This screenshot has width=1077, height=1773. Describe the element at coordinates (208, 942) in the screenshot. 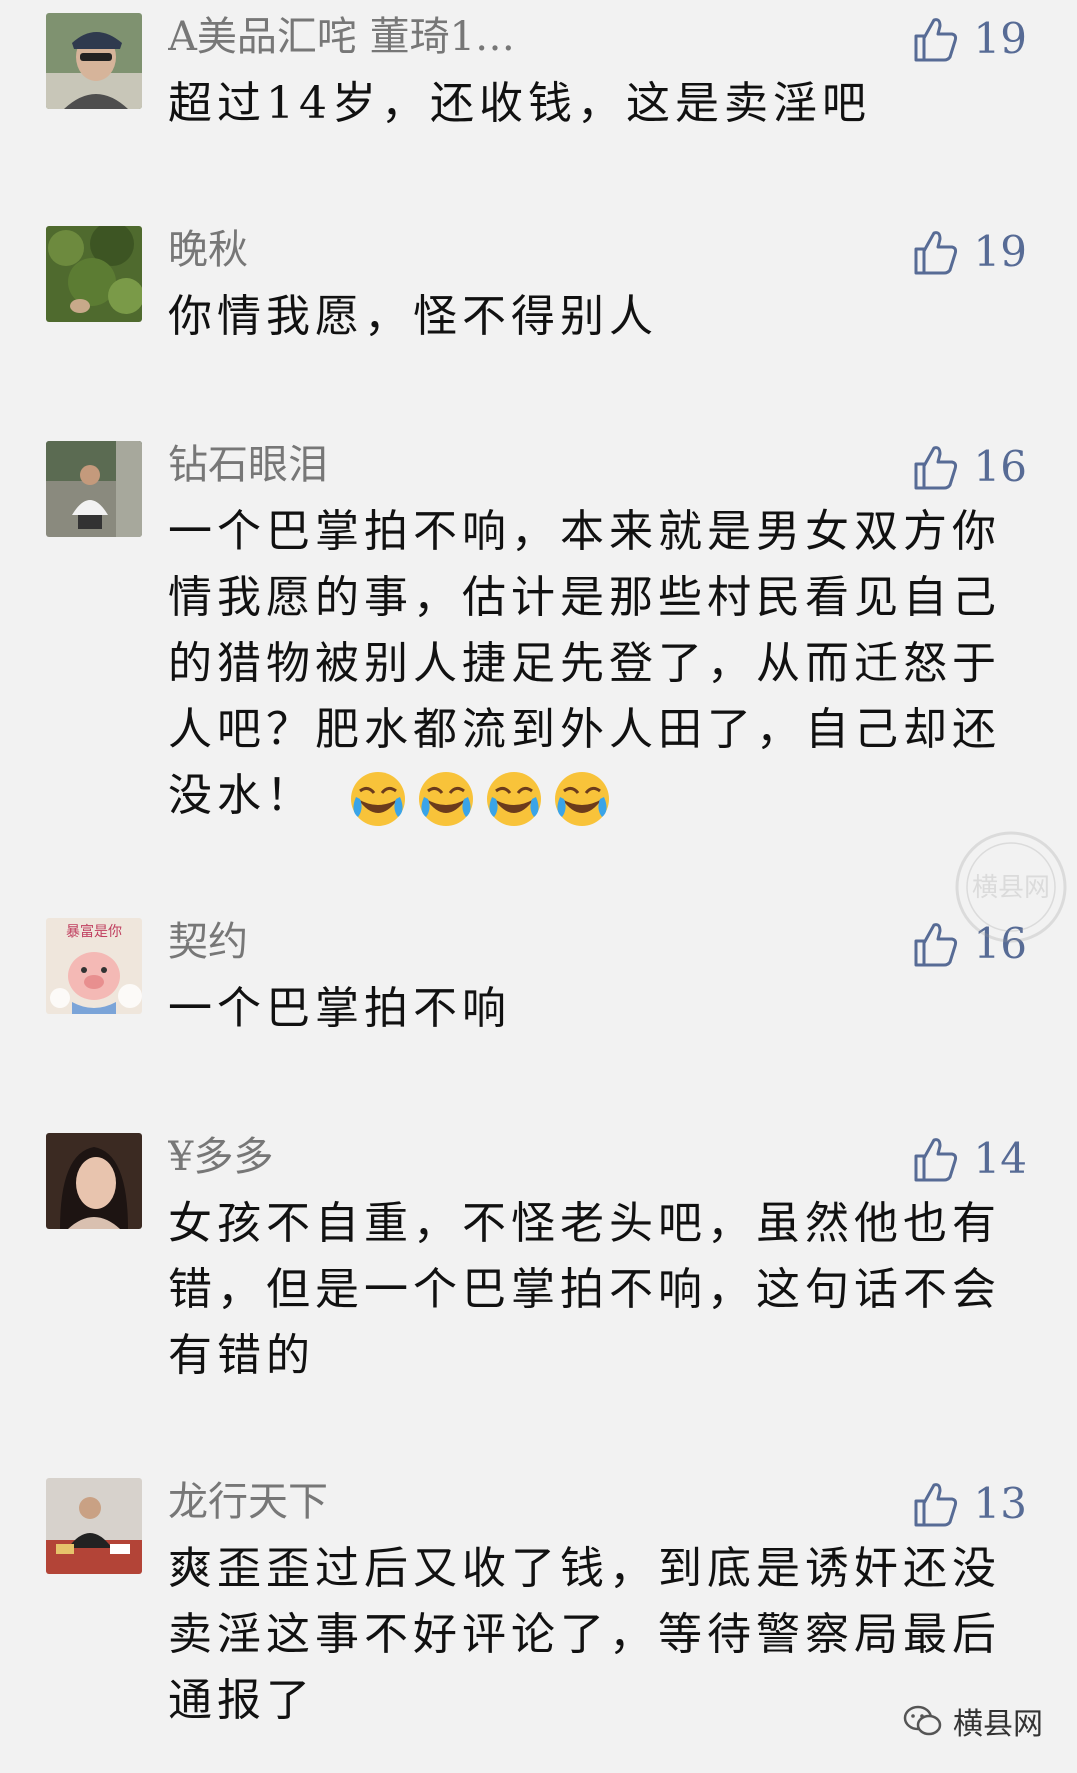

I see `comment-author: 契约` at that location.